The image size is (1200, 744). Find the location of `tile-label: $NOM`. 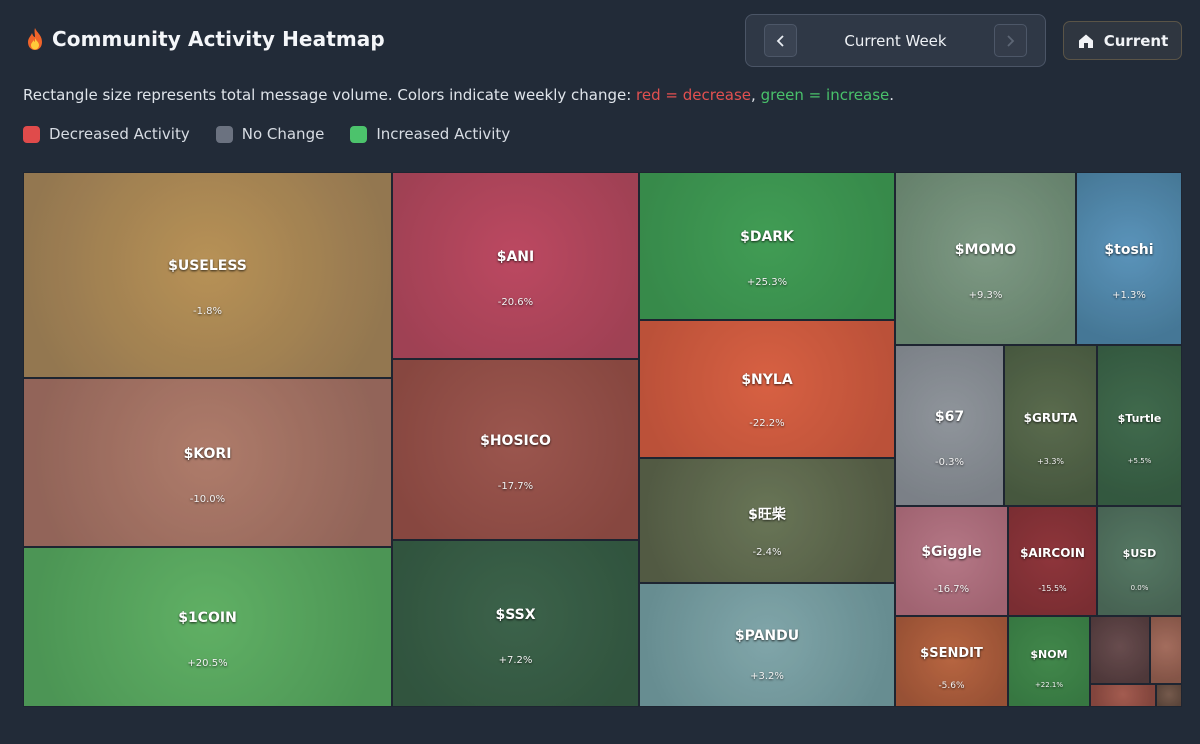

tile-label: $NOM is located at coordinates (1049, 654).